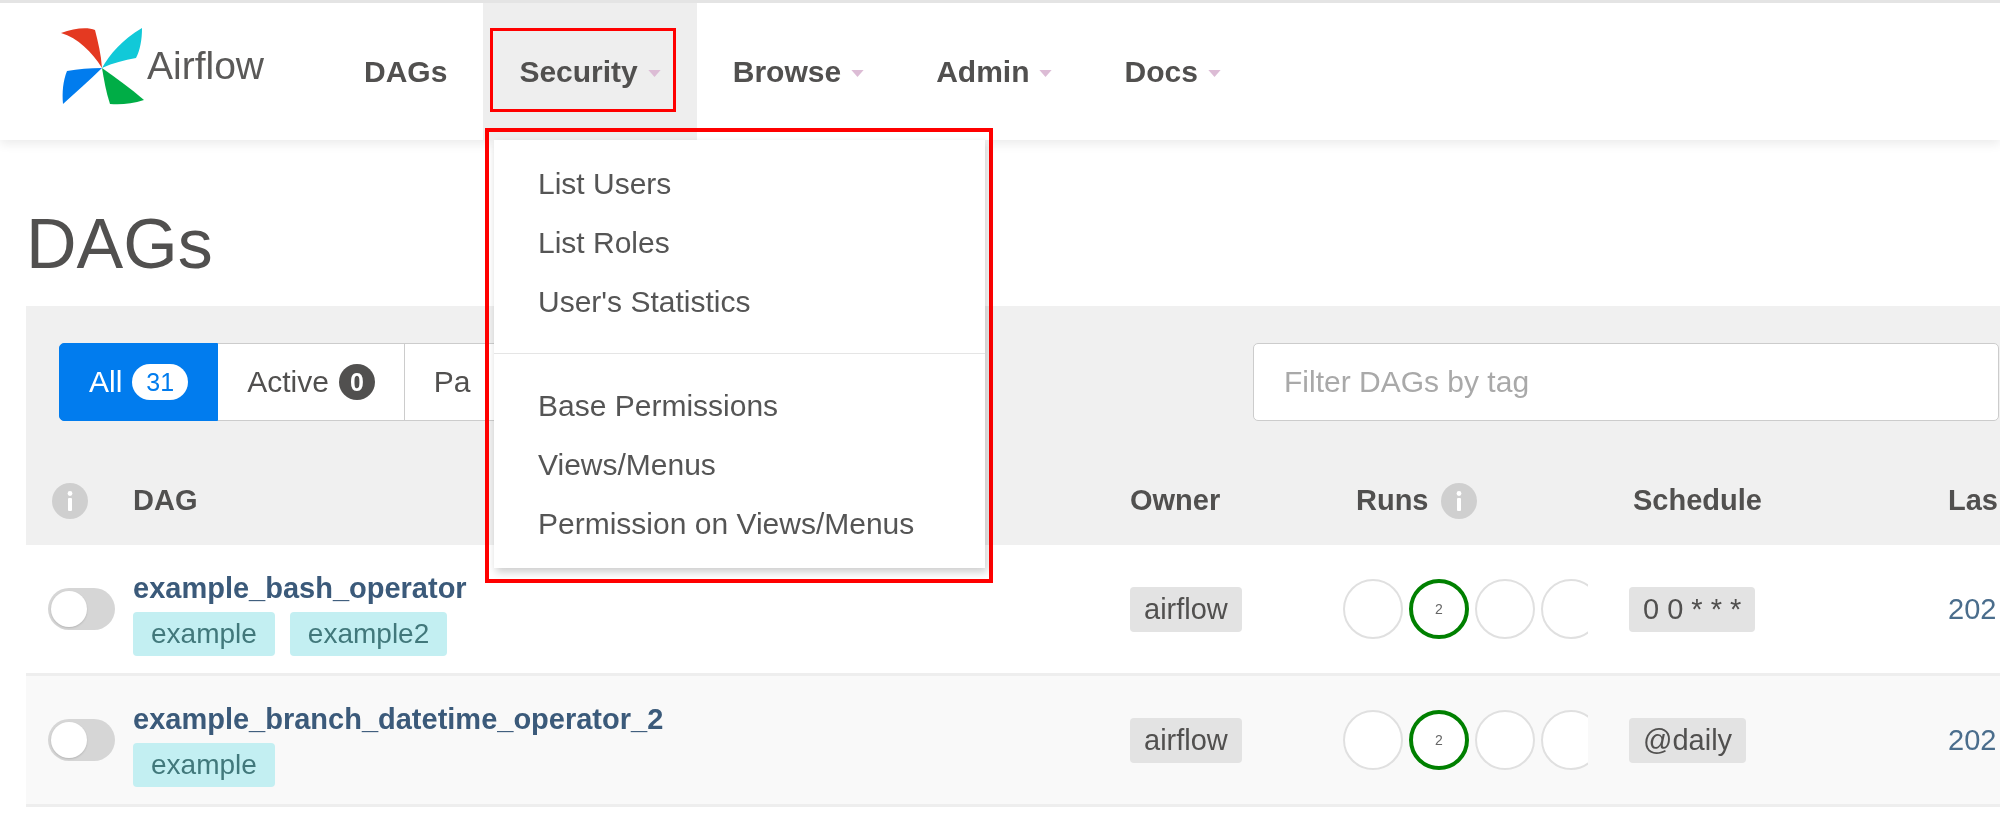  I want to click on tag-chip: example2, so click(368, 634).